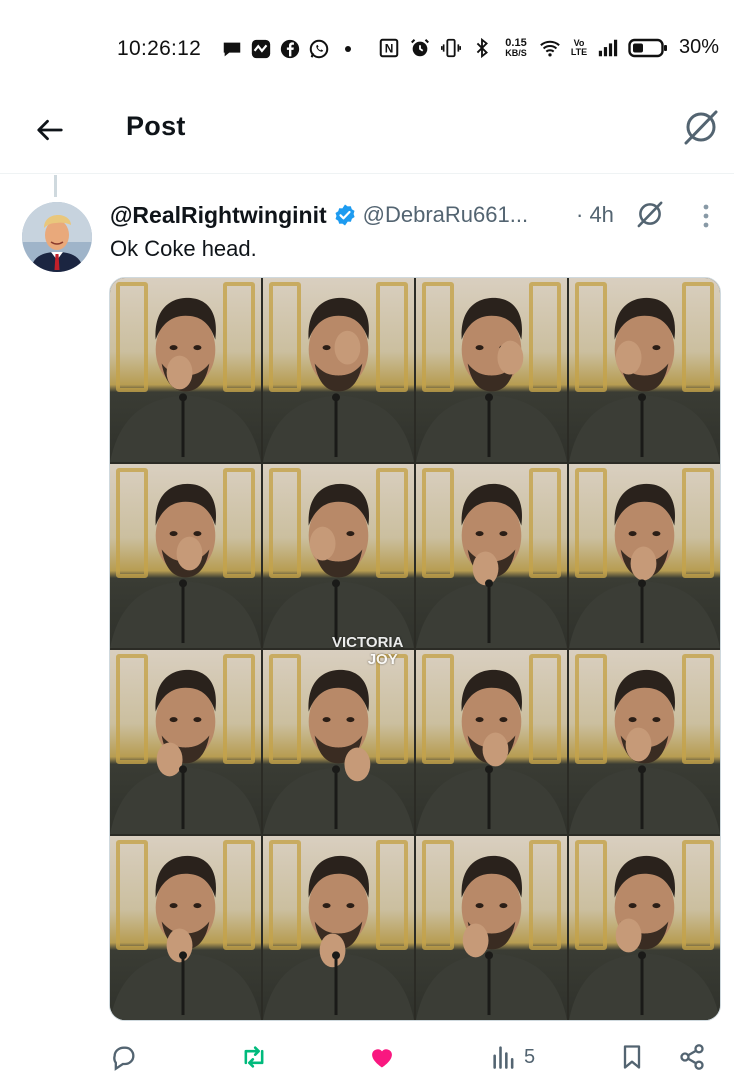 The image size is (734, 1080). Describe the element at coordinates (503, 1057) in the screenshot. I see `views-icon` at that location.